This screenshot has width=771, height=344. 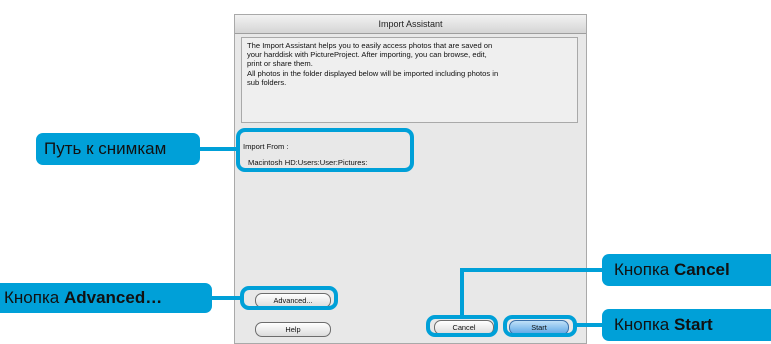 What do you see at coordinates (280, 64) in the screenshot?
I see `description-line: print or share them.` at bounding box center [280, 64].